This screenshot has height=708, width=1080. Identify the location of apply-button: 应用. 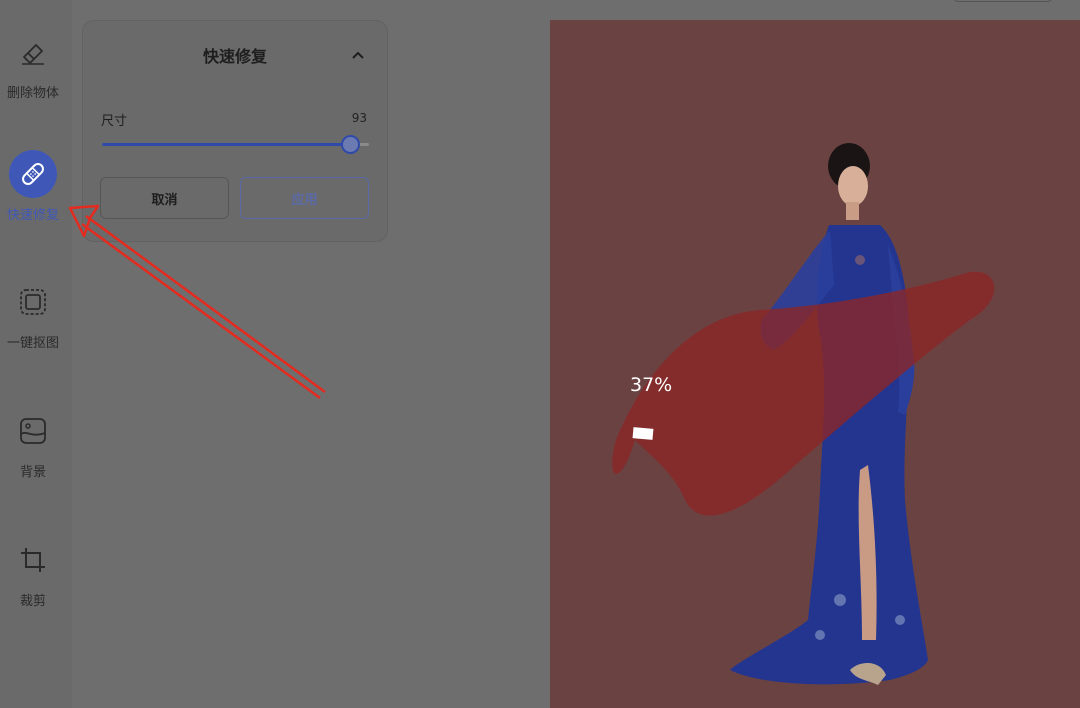
(304, 198).